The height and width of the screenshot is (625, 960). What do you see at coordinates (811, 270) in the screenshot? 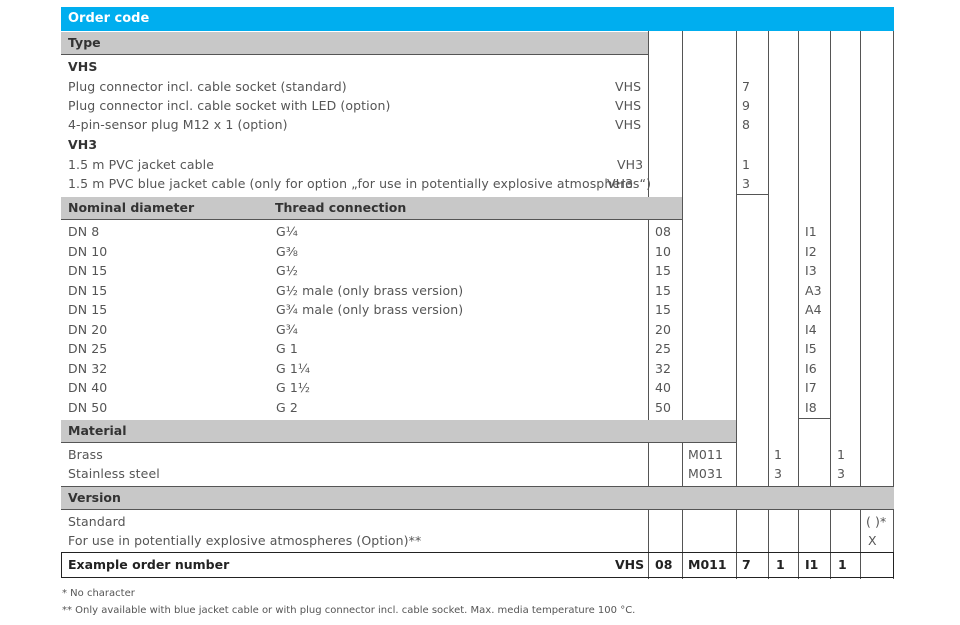
I see `dn-row-value: I3` at bounding box center [811, 270].